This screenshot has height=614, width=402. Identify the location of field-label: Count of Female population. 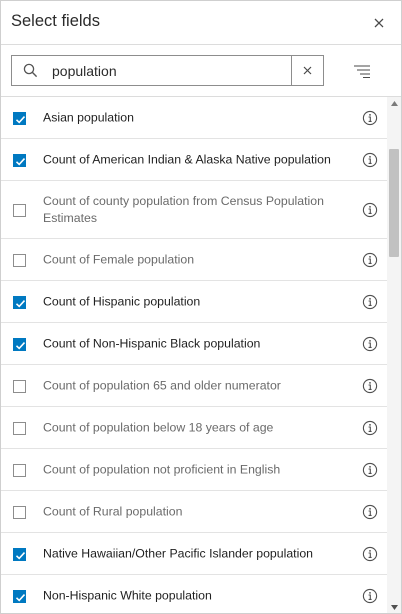
(119, 259).